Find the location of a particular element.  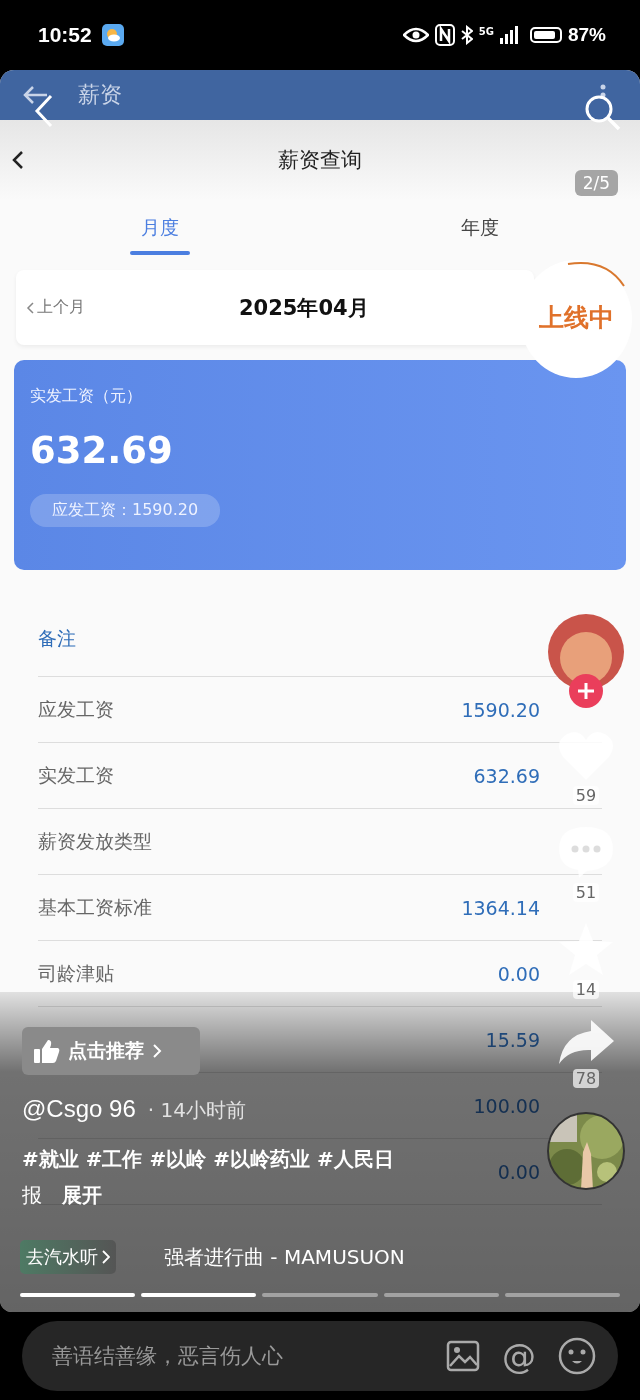

page-title: 薪资查询 is located at coordinates (320, 160).